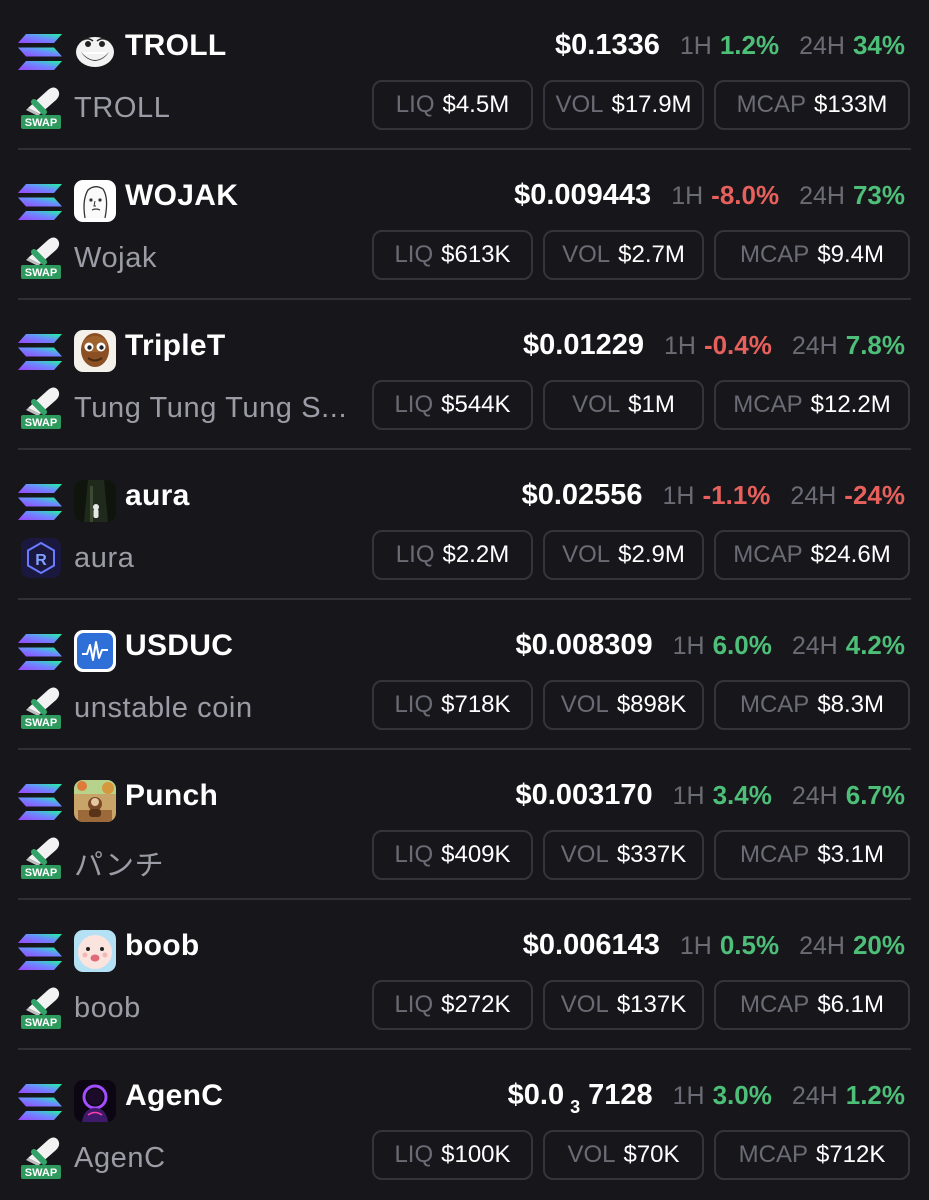 The width and height of the screenshot is (929, 1200). I want to click on price-main: $0.003170, so click(584, 795).